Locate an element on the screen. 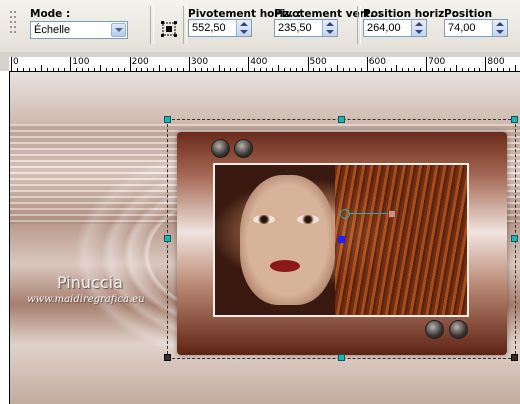 The height and width of the screenshot is (404, 520). position-horizontal-input: 264,00 is located at coordinates (395, 28).